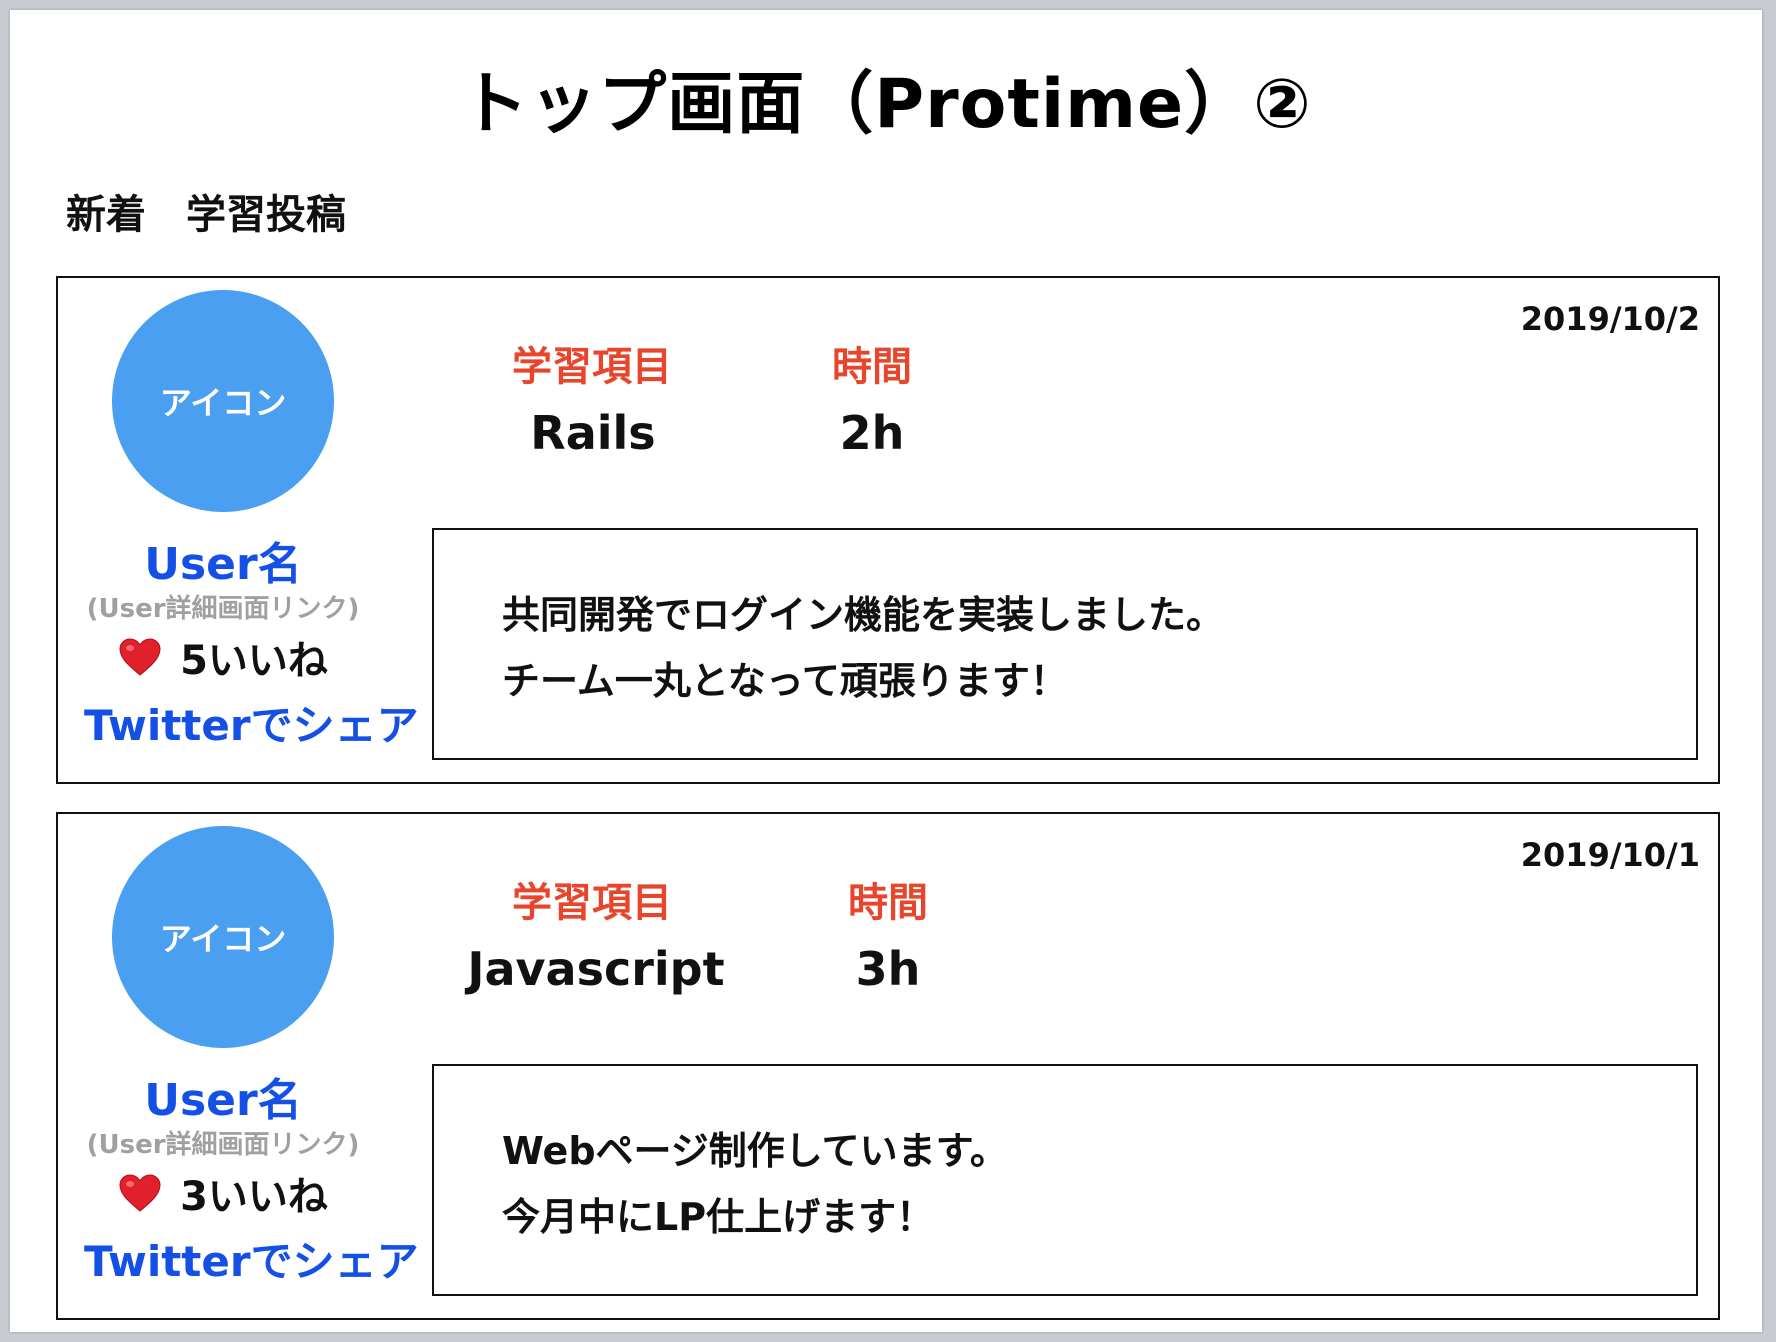 The width and height of the screenshot is (1776, 1342). Describe the element at coordinates (872, 433) in the screenshot. I see `time-value: 2h` at that location.